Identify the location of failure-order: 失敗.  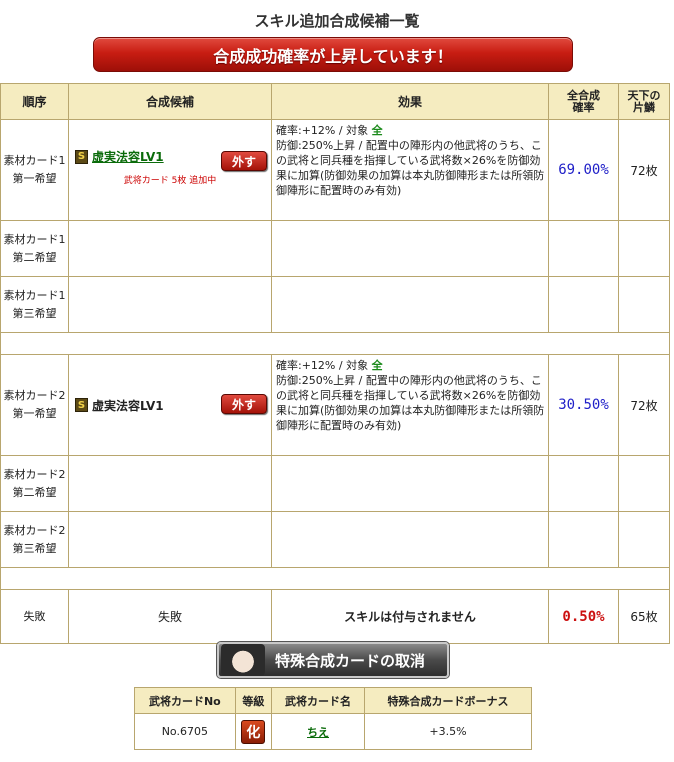
(34, 616).